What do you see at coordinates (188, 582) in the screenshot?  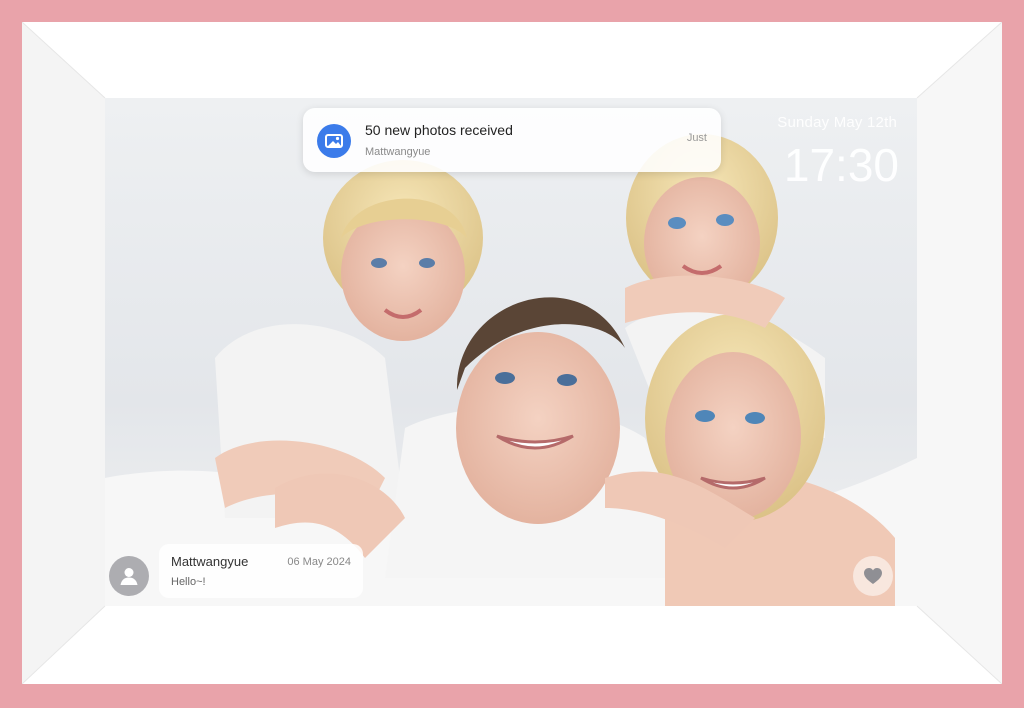 I see `message-text: Hello~!` at bounding box center [188, 582].